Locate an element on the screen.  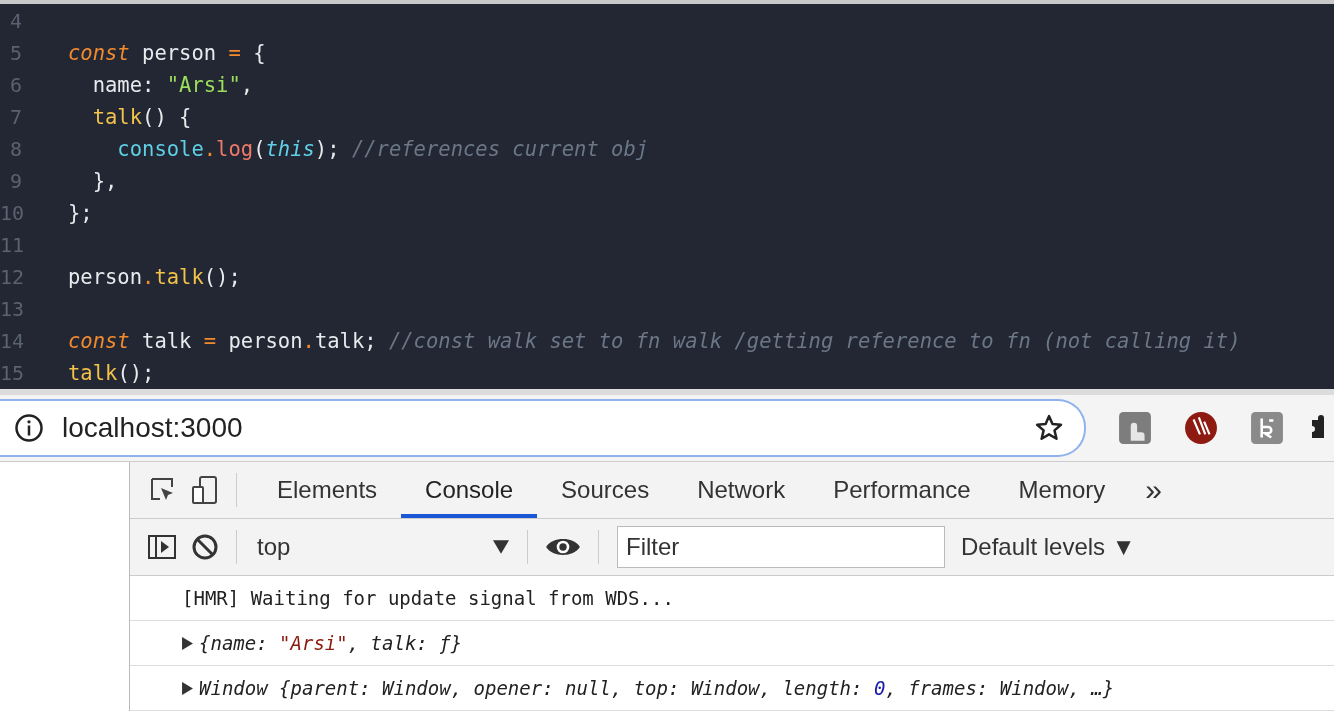
line-number: 5 is located at coordinates (15, 53).